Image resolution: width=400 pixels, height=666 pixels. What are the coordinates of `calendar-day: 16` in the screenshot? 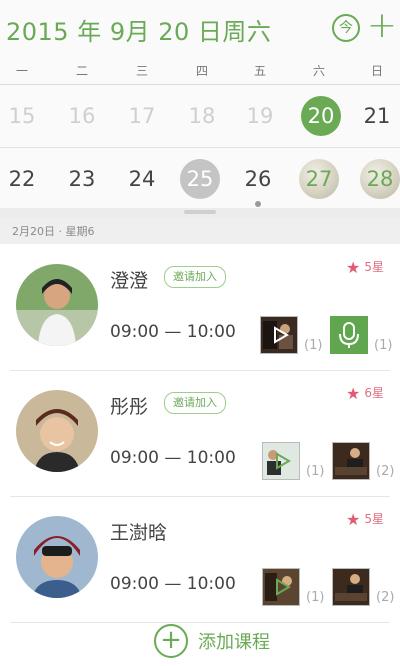 It's located at (82, 116).